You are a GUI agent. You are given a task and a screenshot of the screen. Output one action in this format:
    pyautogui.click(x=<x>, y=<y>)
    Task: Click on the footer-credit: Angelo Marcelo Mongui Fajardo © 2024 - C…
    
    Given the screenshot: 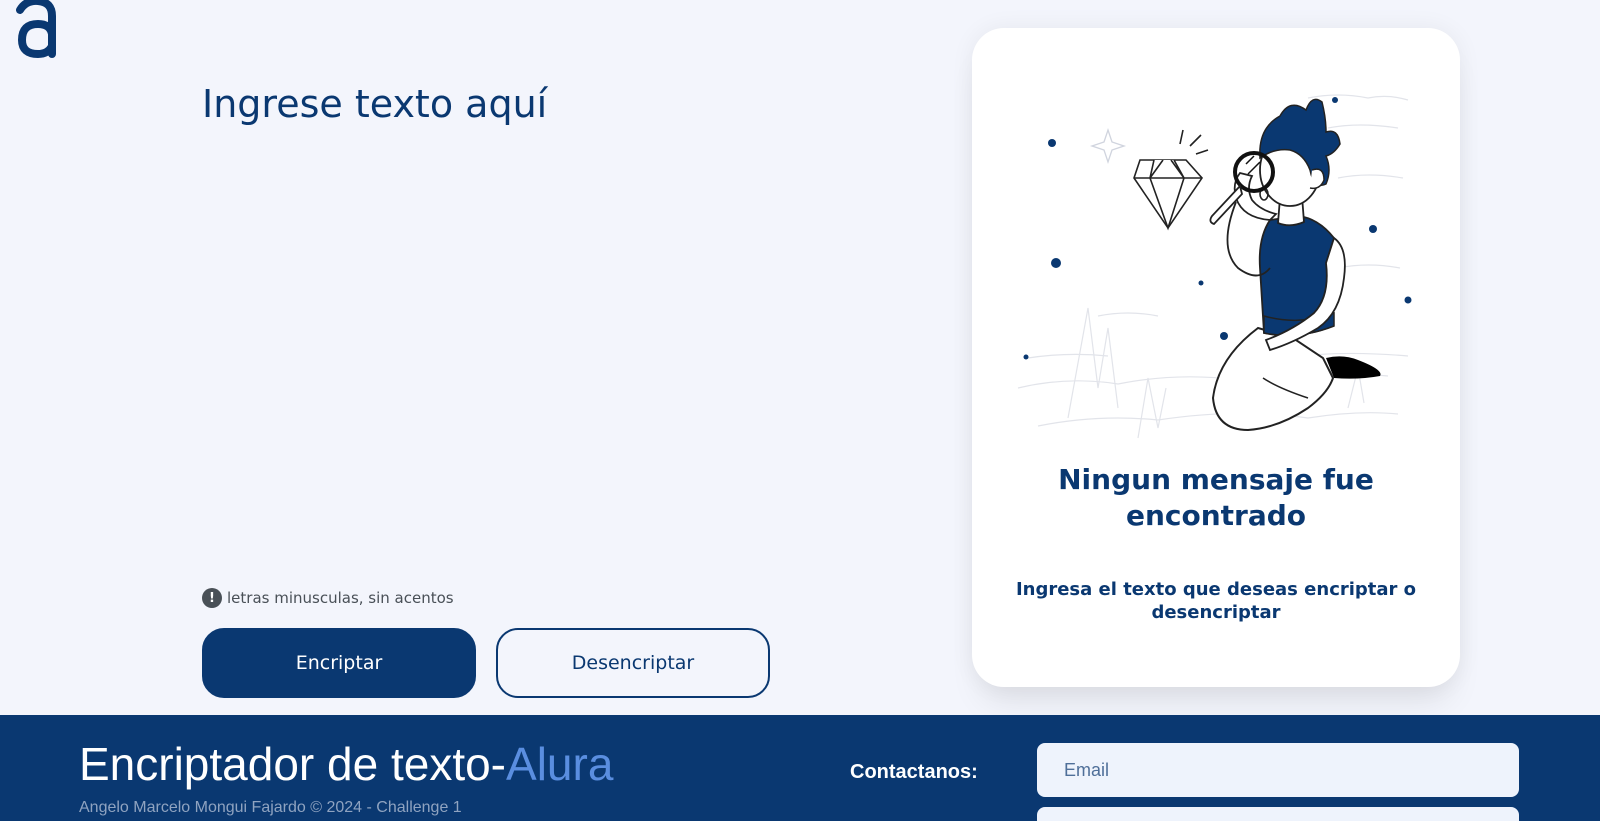 What is the action you would take?
    pyautogui.click(x=270, y=807)
    